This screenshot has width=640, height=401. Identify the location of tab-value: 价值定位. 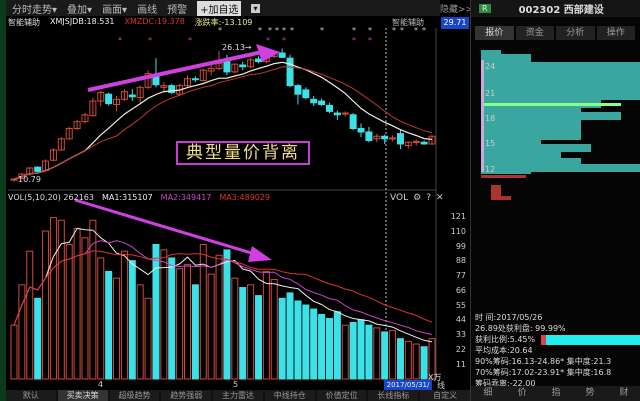
(341, 395).